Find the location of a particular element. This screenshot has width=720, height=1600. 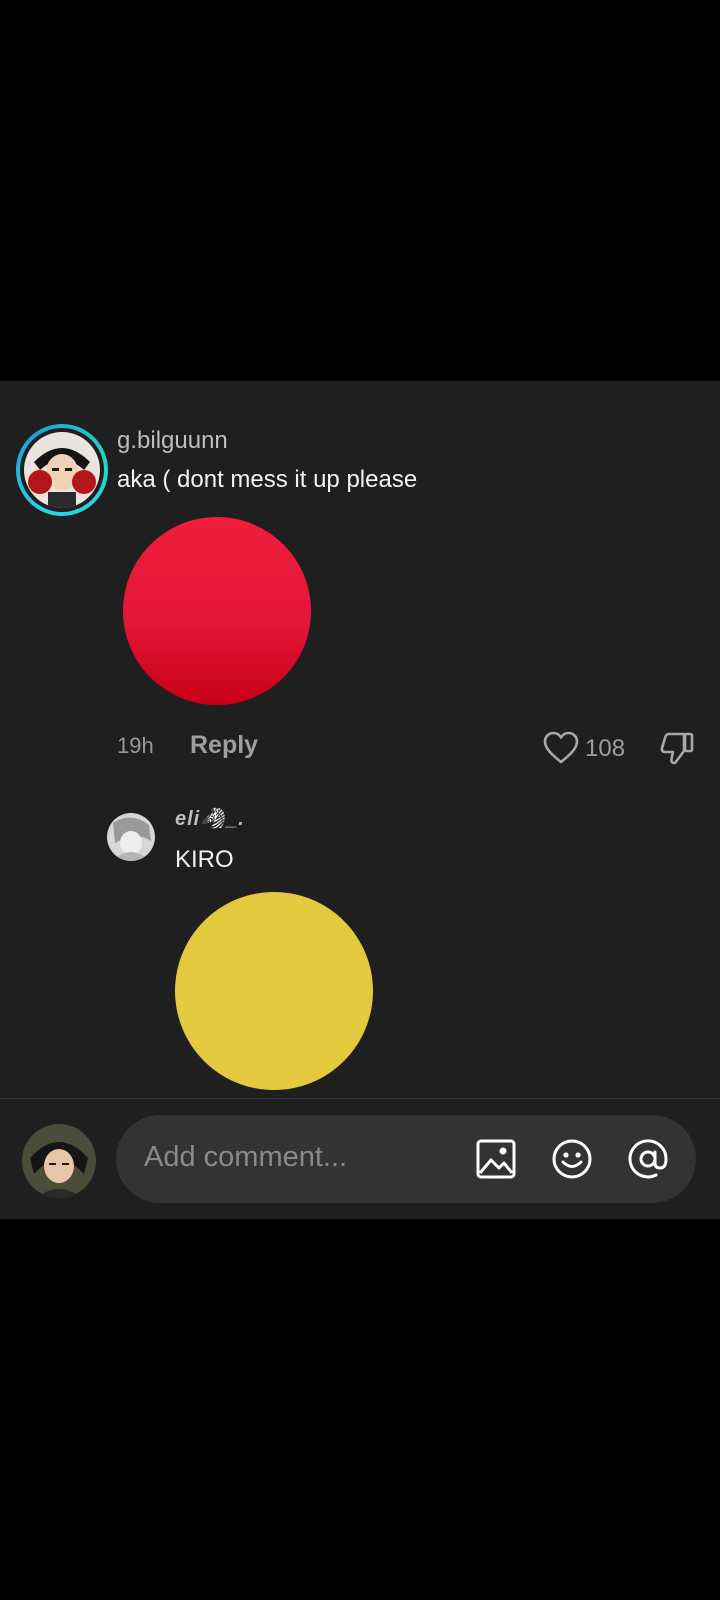

user-avatar is located at coordinates (62, 470).